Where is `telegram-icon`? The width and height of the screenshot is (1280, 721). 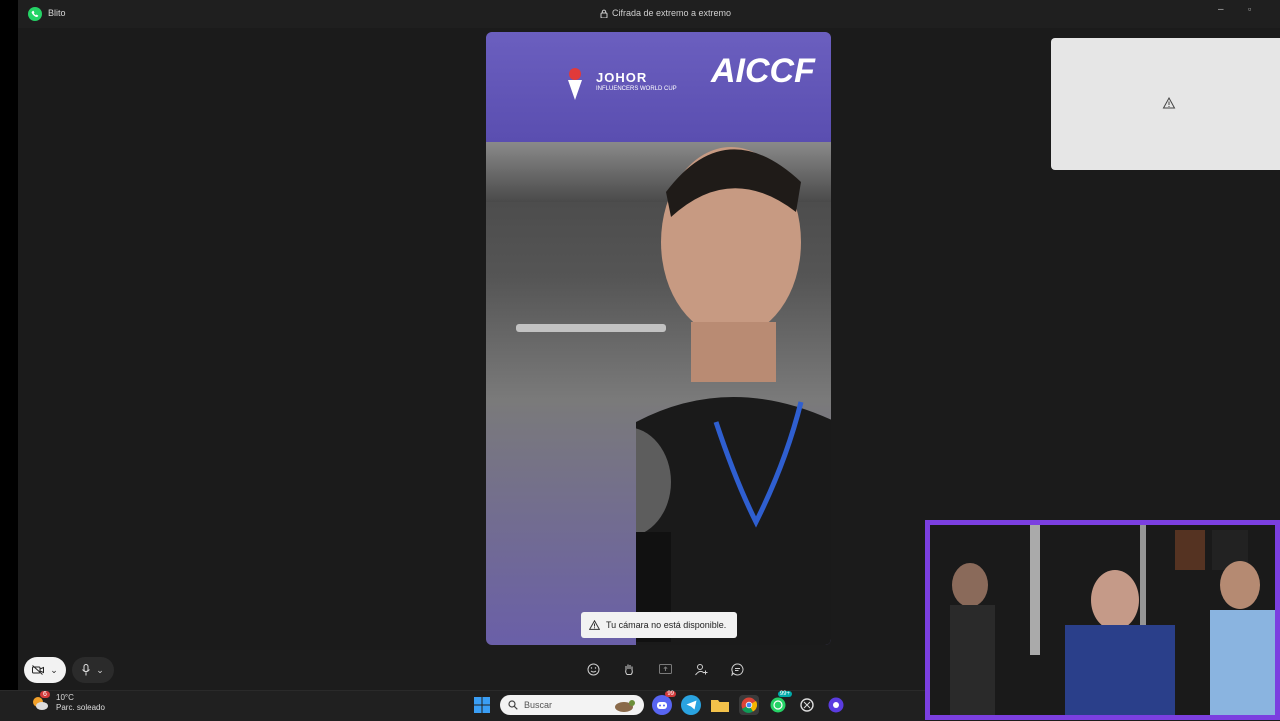
telegram-icon is located at coordinates (691, 705).